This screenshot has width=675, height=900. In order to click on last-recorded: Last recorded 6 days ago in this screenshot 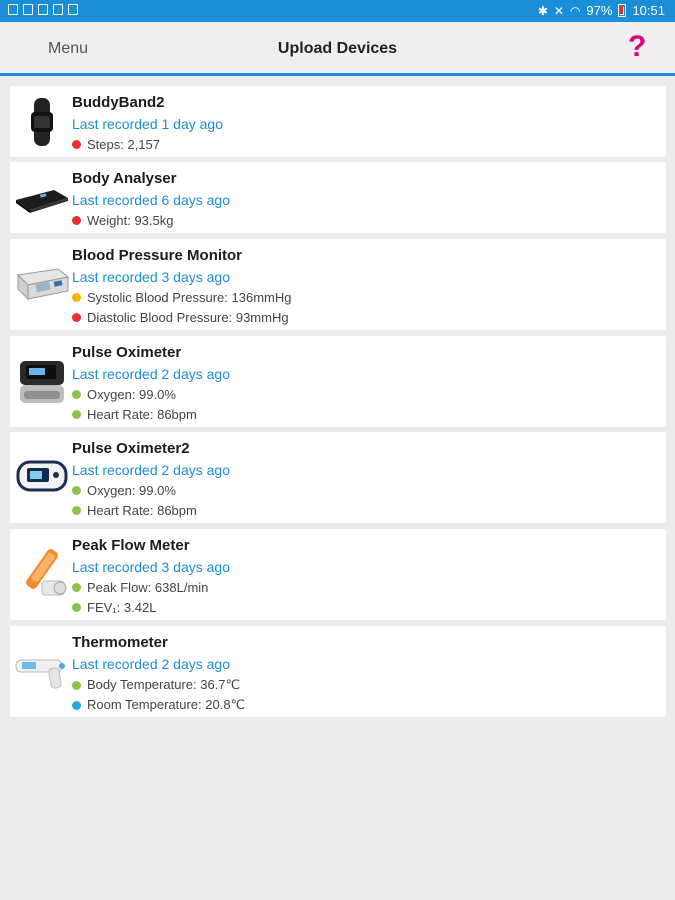, I will do `click(151, 200)`.